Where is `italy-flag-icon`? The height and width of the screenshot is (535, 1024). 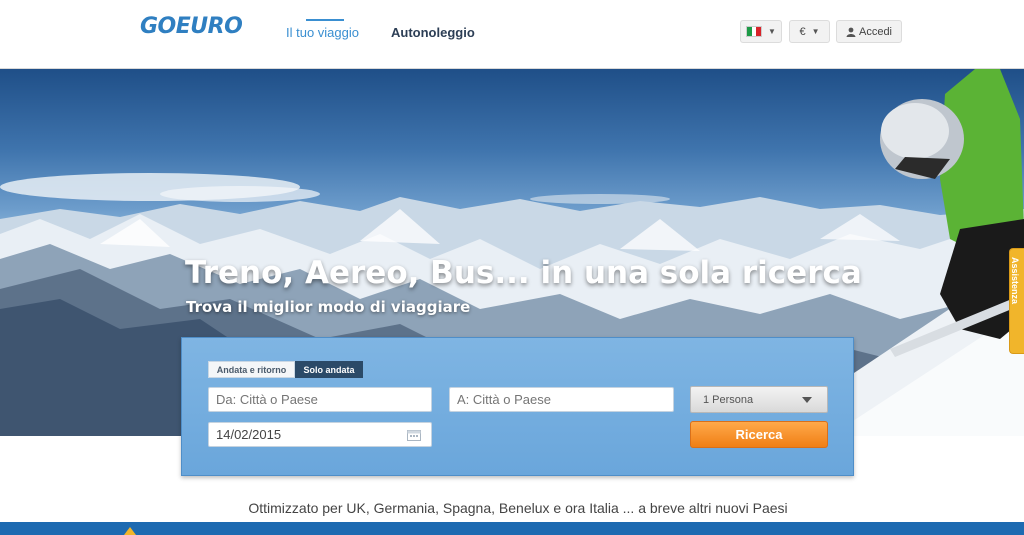 italy-flag-icon is located at coordinates (754, 31).